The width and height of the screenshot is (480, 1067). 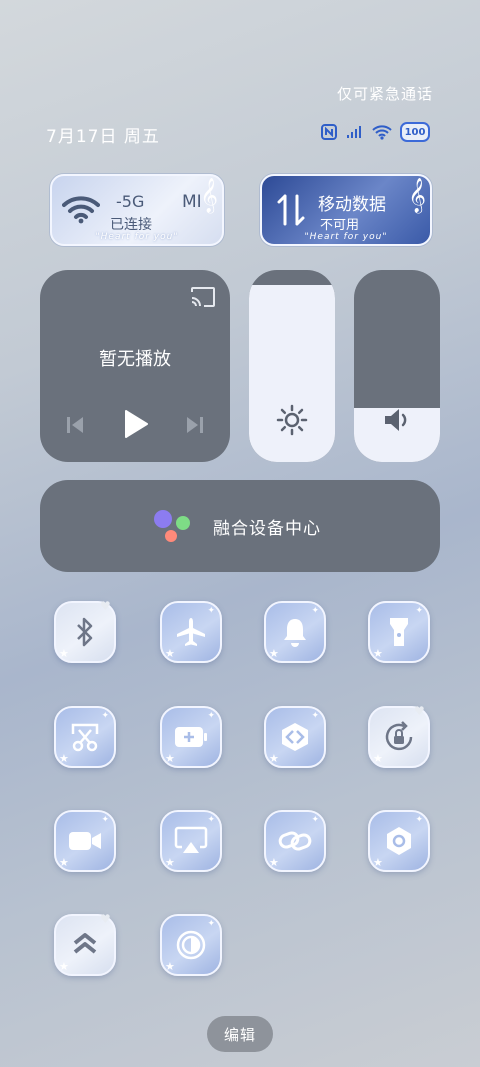 I want to click on airplane-mode-toggle: ★ ✦, so click(x=191, y=632).